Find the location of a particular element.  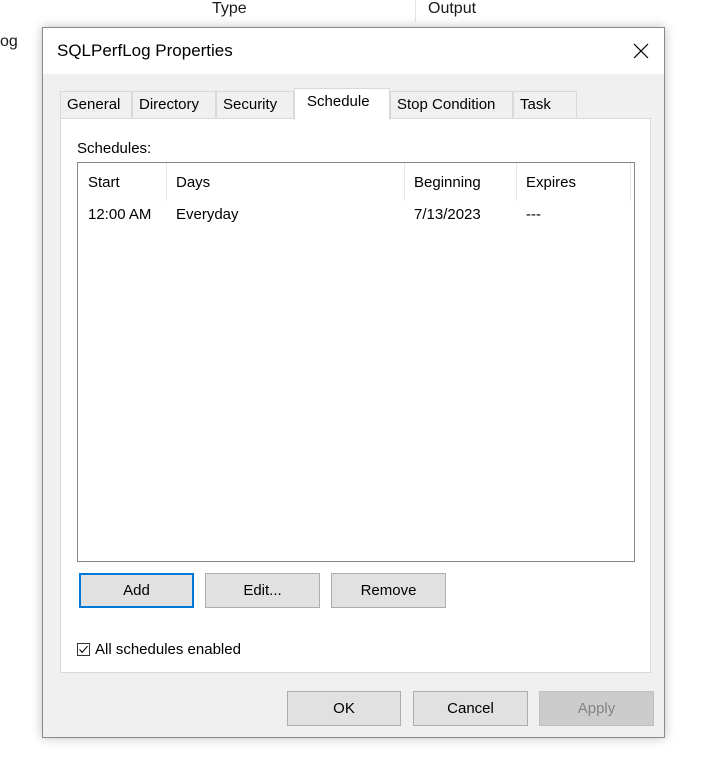

column-header-days: Days is located at coordinates (285, 182).